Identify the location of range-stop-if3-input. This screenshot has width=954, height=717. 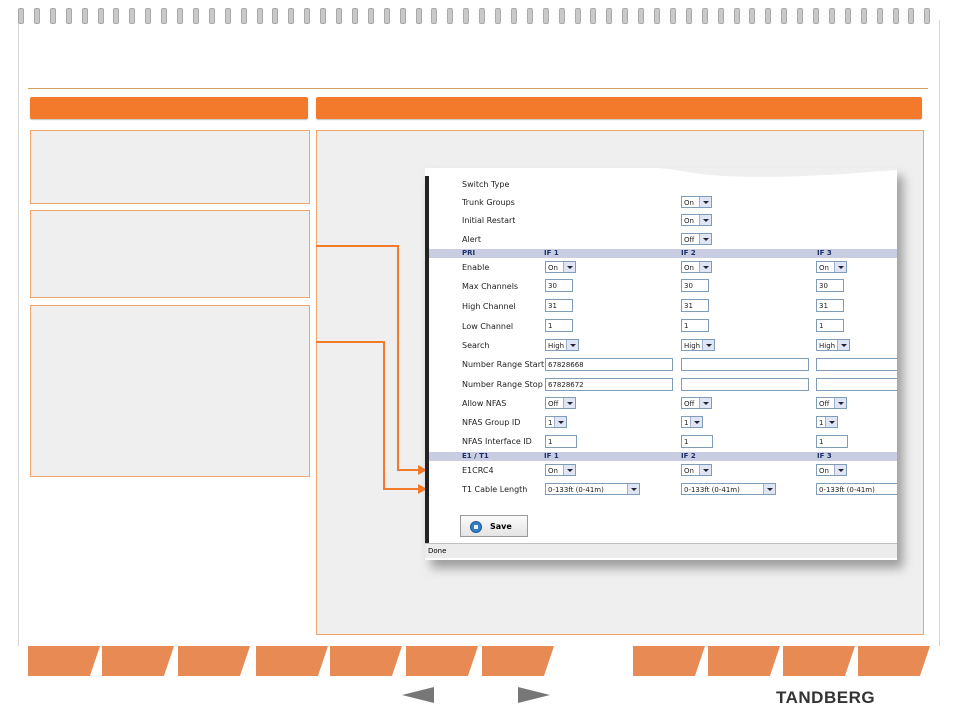
(856, 384).